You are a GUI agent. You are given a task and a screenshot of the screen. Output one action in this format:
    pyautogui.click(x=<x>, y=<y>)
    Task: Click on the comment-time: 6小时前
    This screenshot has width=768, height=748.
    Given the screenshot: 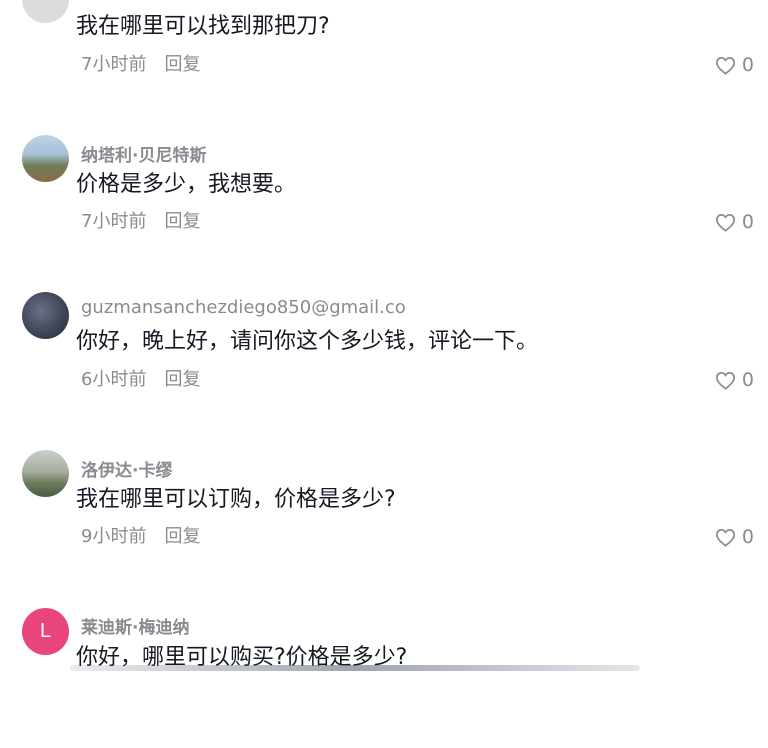 What is the action you would take?
    pyautogui.click(x=114, y=379)
    